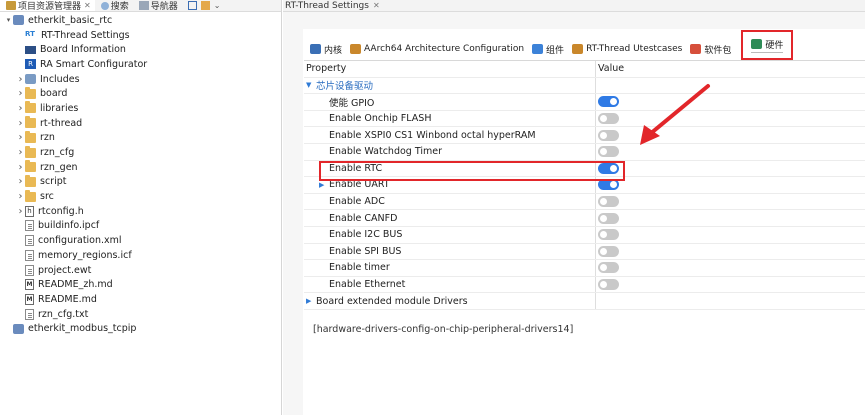 The width and height of the screenshot is (865, 415). I want to click on tree-item: › Includes, so click(140, 79).